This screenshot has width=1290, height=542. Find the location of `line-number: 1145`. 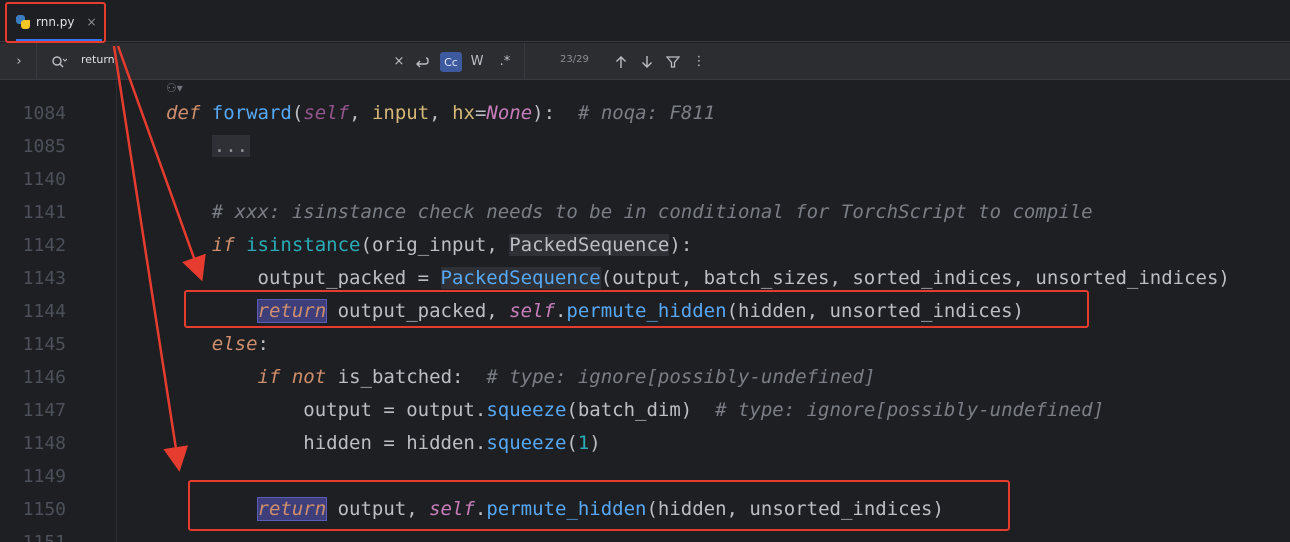

line-number: 1145 is located at coordinates (44, 344).